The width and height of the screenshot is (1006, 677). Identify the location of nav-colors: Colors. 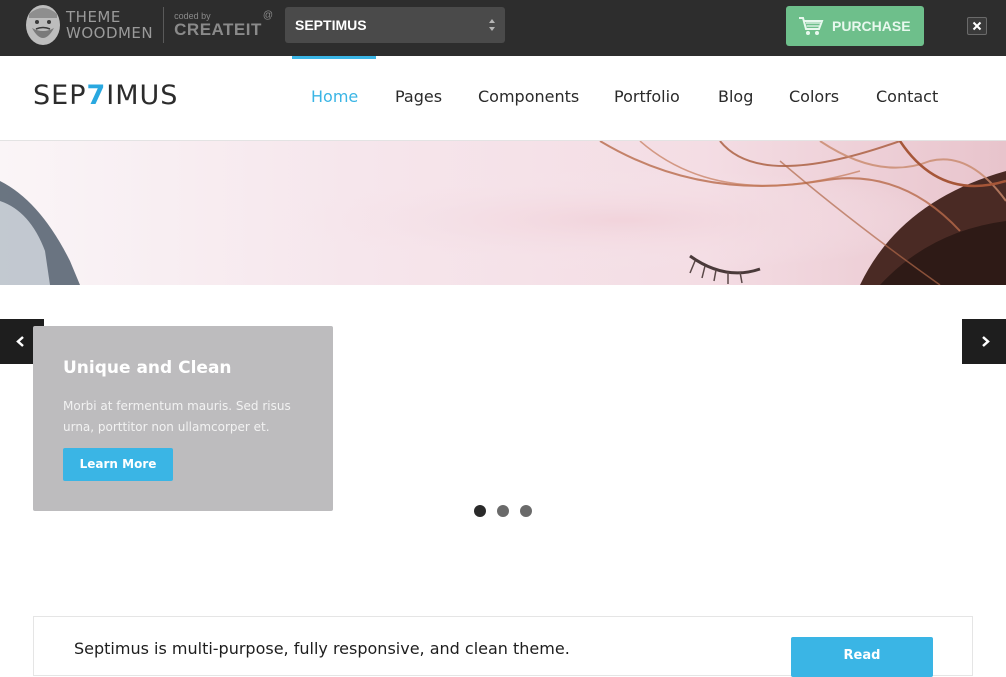
(814, 98).